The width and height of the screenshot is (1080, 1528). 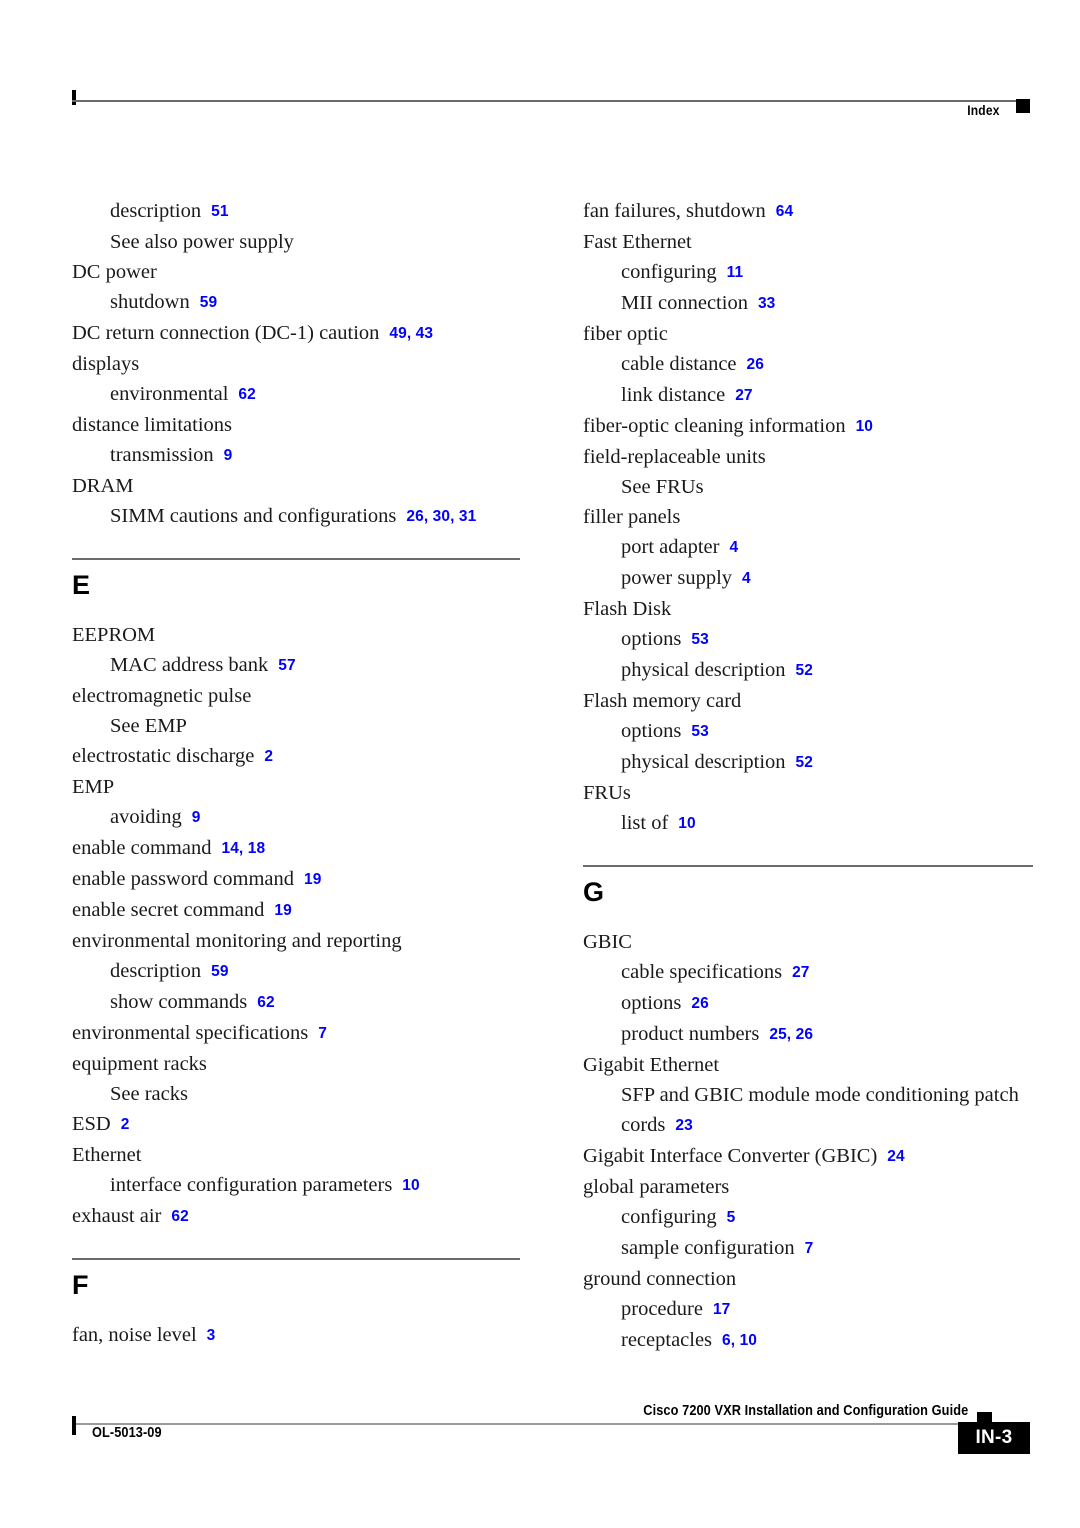 I want to click on index-entry: configuring 5, so click(x=808, y=1217).